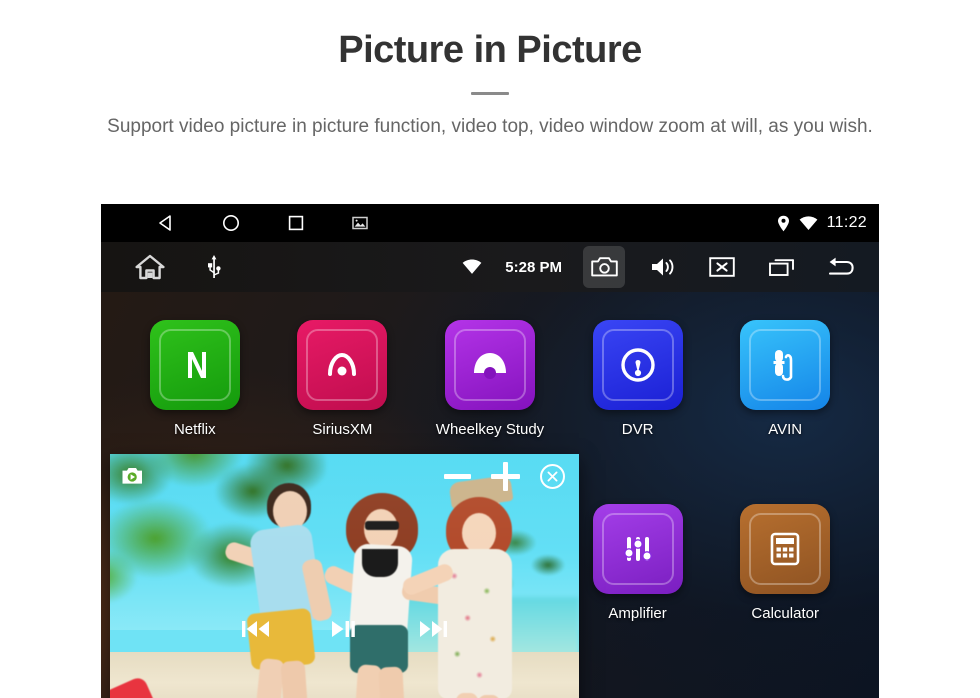 This screenshot has width=980, height=698. Describe the element at coordinates (231, 223) in the screenshot. I see `home-circle-icon` at that location.